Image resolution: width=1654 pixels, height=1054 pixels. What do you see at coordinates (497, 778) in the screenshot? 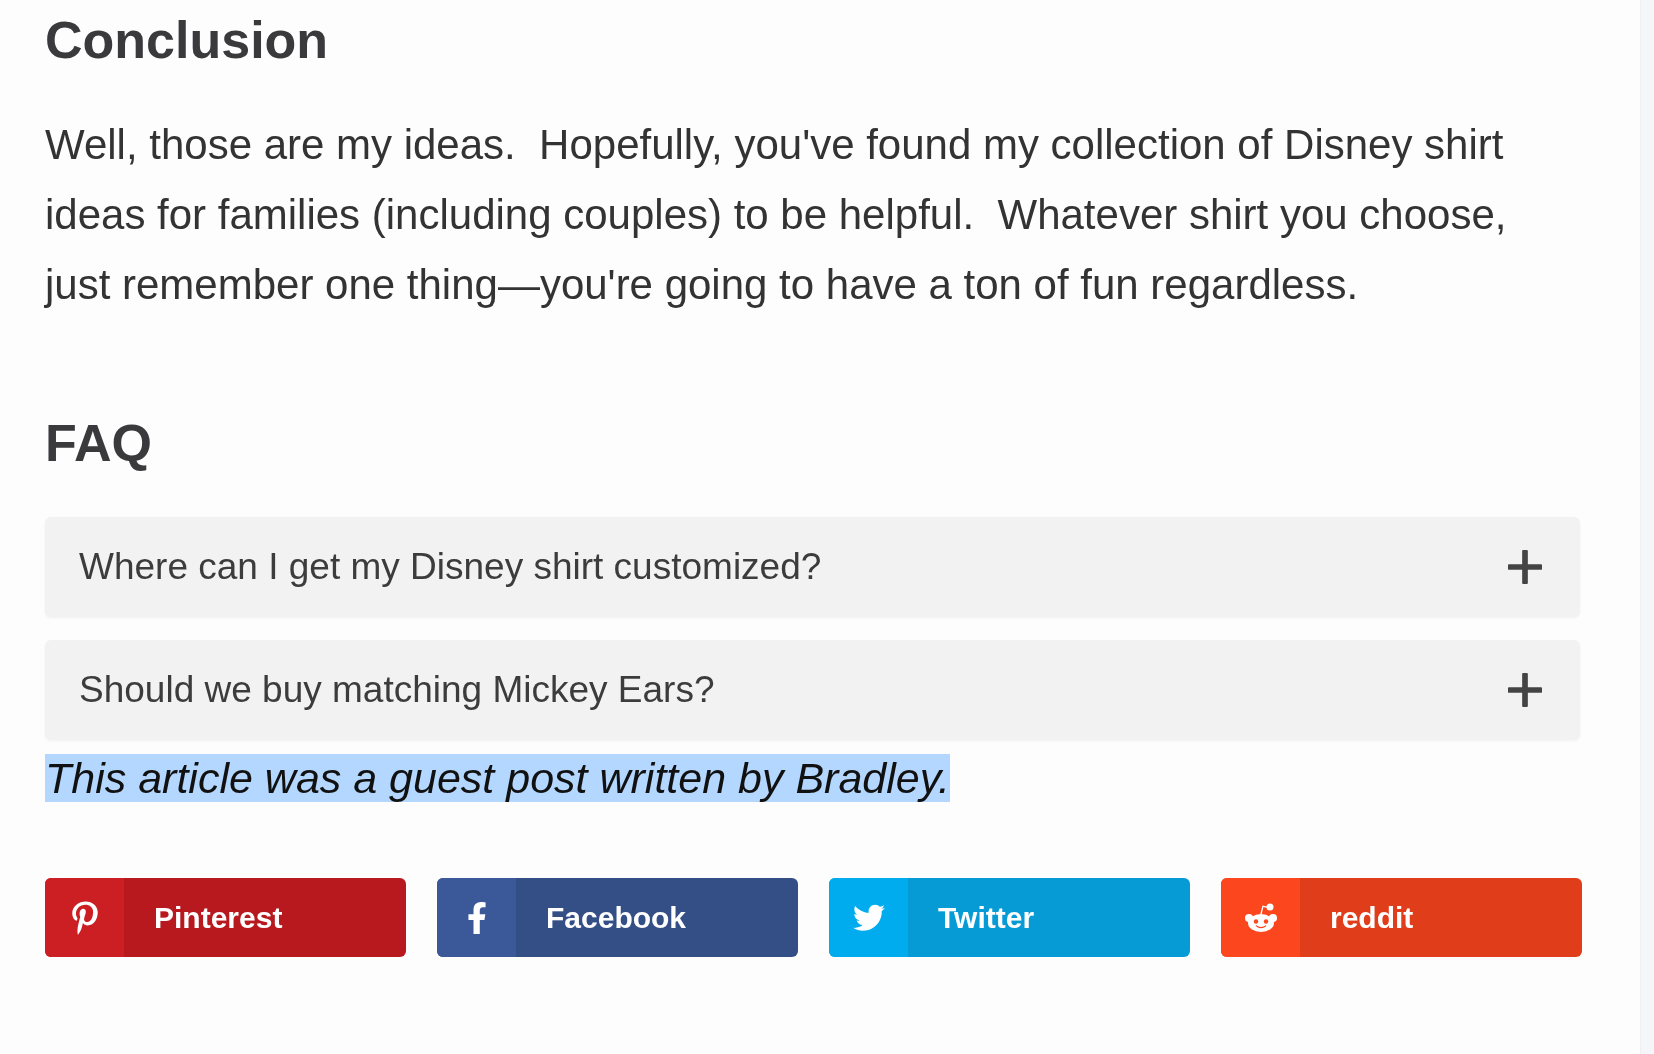
I see `guest-note: This article was a guest post written by Bradley.` at bounding box center [497, 778].